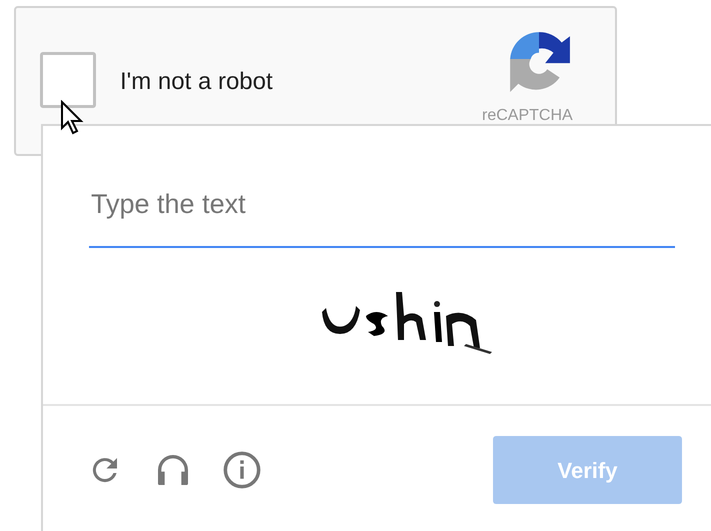  What do you see at coordinates (382, 212) in the screenshot?
I see `text-input-field: Type the text` at bounding box center [382, 212].